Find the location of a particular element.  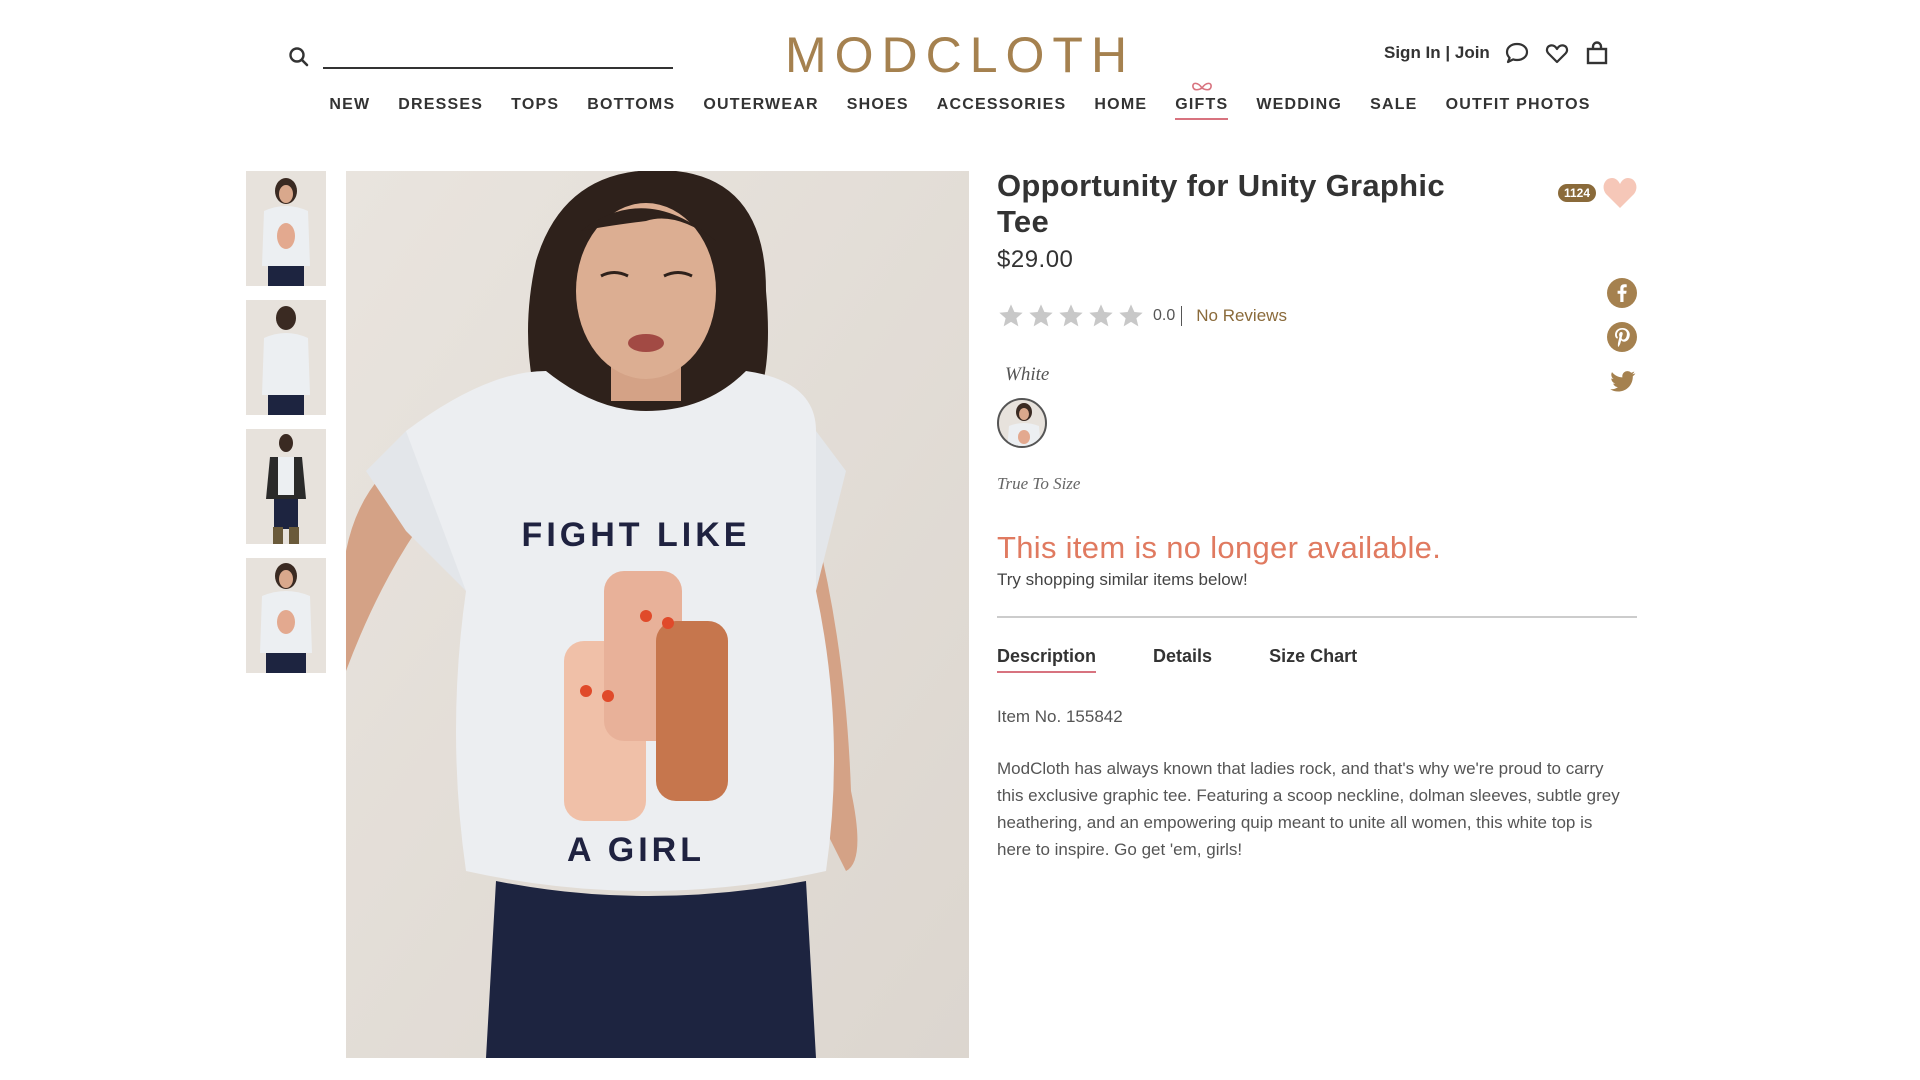

nav-accessories: ACCESSORIES is located at coordinates (1002, 108).